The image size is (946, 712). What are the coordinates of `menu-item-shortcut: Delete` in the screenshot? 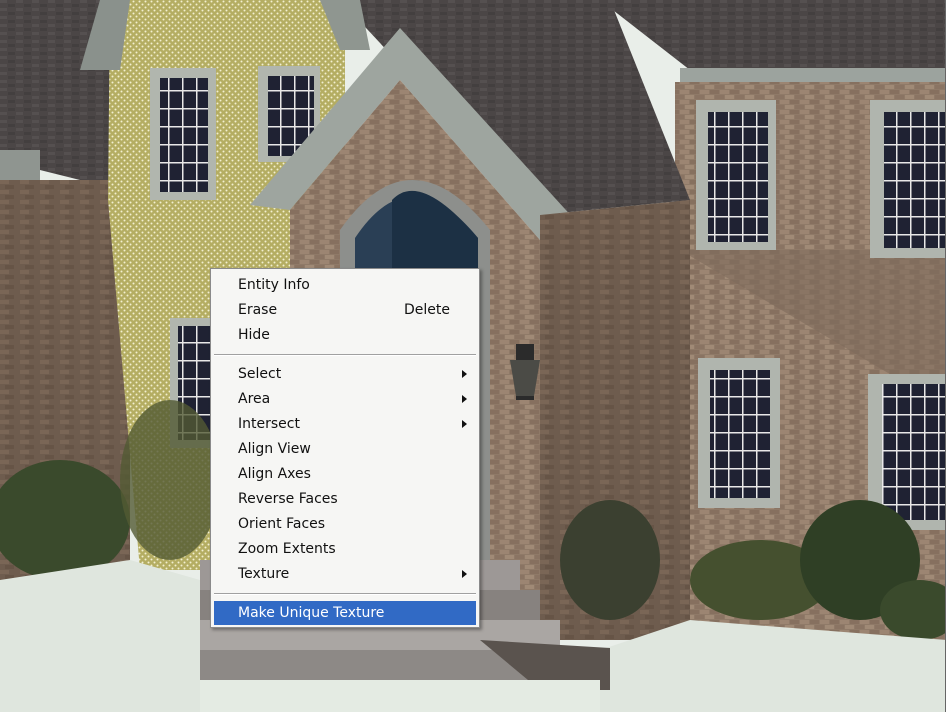 It's located at (427, 310).